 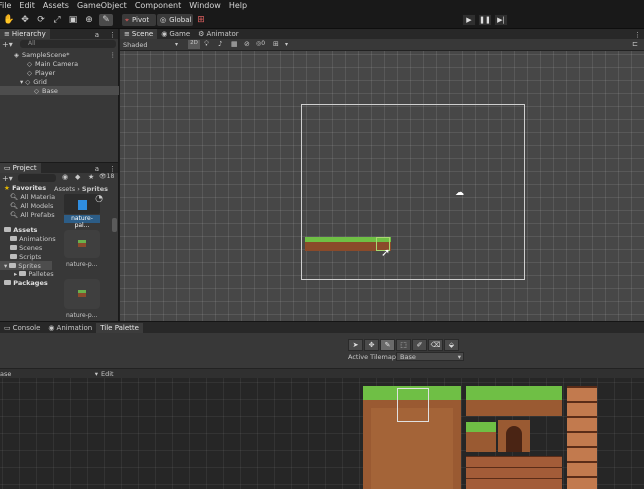 What do you see at coordinates (238, 5) in the screenshot?
I see `menu-help: Help` at bounding box center [238, 5].